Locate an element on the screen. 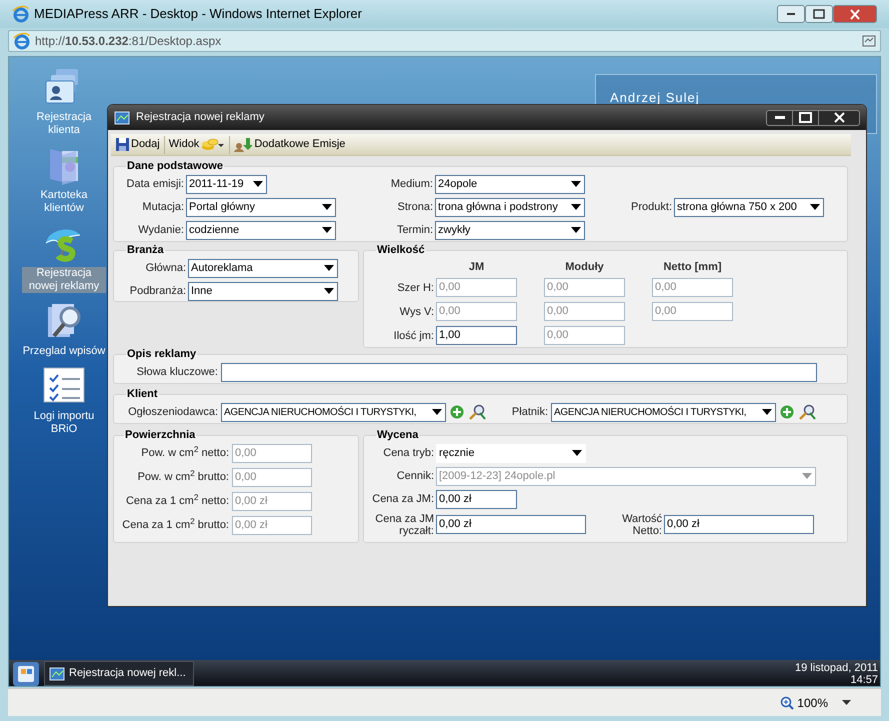 This screenshot has height=721, width=889. search-icon is located at coordinates (477, 412).